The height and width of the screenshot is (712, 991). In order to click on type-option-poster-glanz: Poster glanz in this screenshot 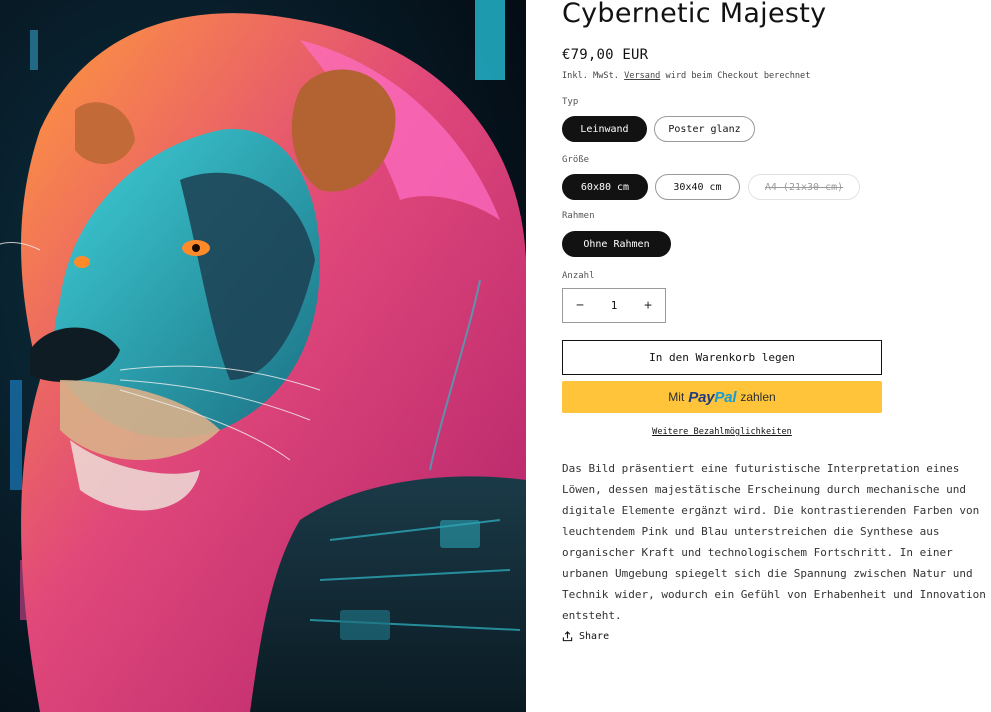, I will do `click(704, 129)`.